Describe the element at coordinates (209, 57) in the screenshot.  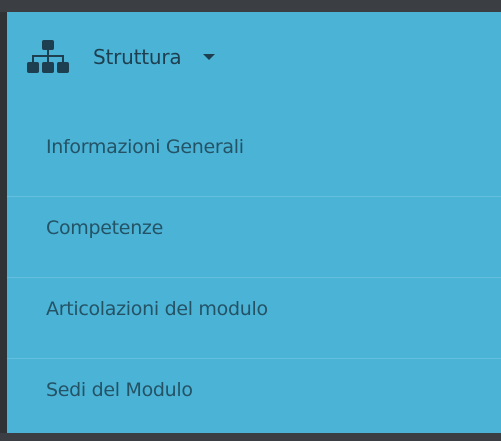
I see `caret-down-icon` at that location.